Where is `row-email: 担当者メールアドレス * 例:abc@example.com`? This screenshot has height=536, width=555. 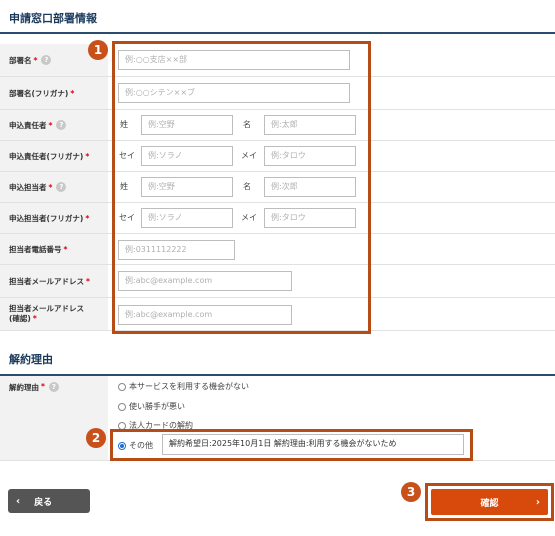
row-email: 担当者メールアドレス * 例:abc@example.com is located at coordinates (277, 281).